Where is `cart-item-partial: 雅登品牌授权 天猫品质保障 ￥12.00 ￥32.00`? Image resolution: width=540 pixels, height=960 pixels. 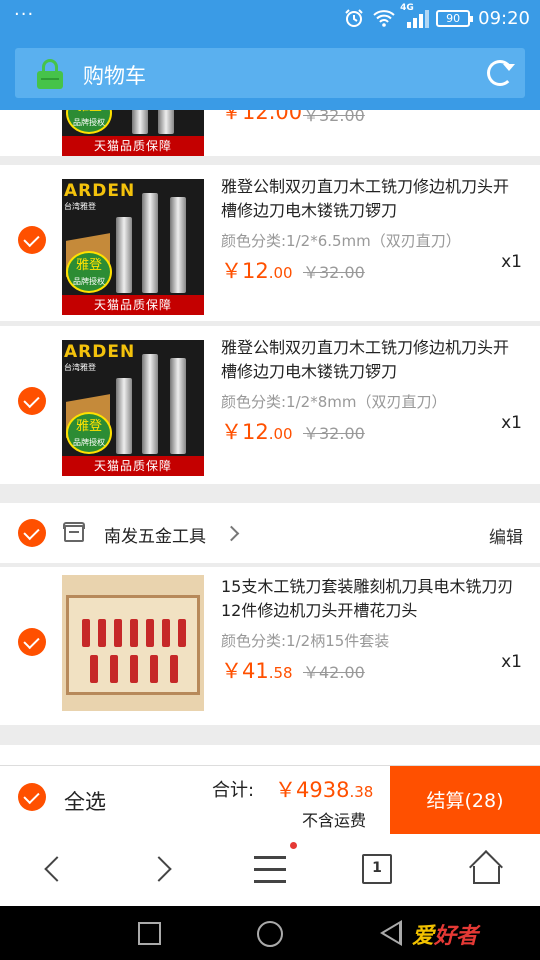
cart-item-partial: 雅登品牌授权 天猫品质保障 ￥12.00 ￥32.00 is located at coordinates (270, 133).